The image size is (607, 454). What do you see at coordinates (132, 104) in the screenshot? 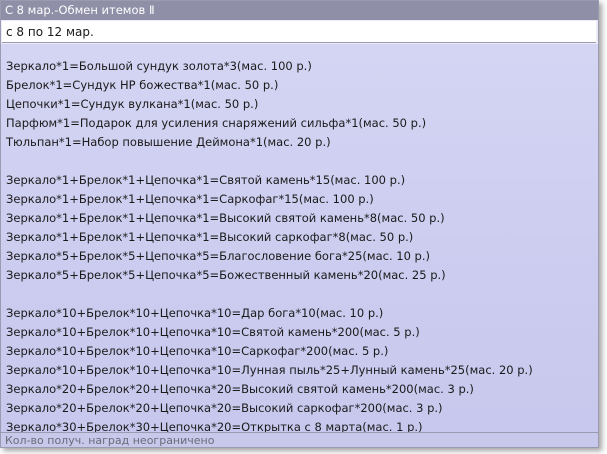
I see `exchange-line: Цепочки*1=Сундук вулкана*1(мас. 50 р.)` at bounding box center [132, 104].